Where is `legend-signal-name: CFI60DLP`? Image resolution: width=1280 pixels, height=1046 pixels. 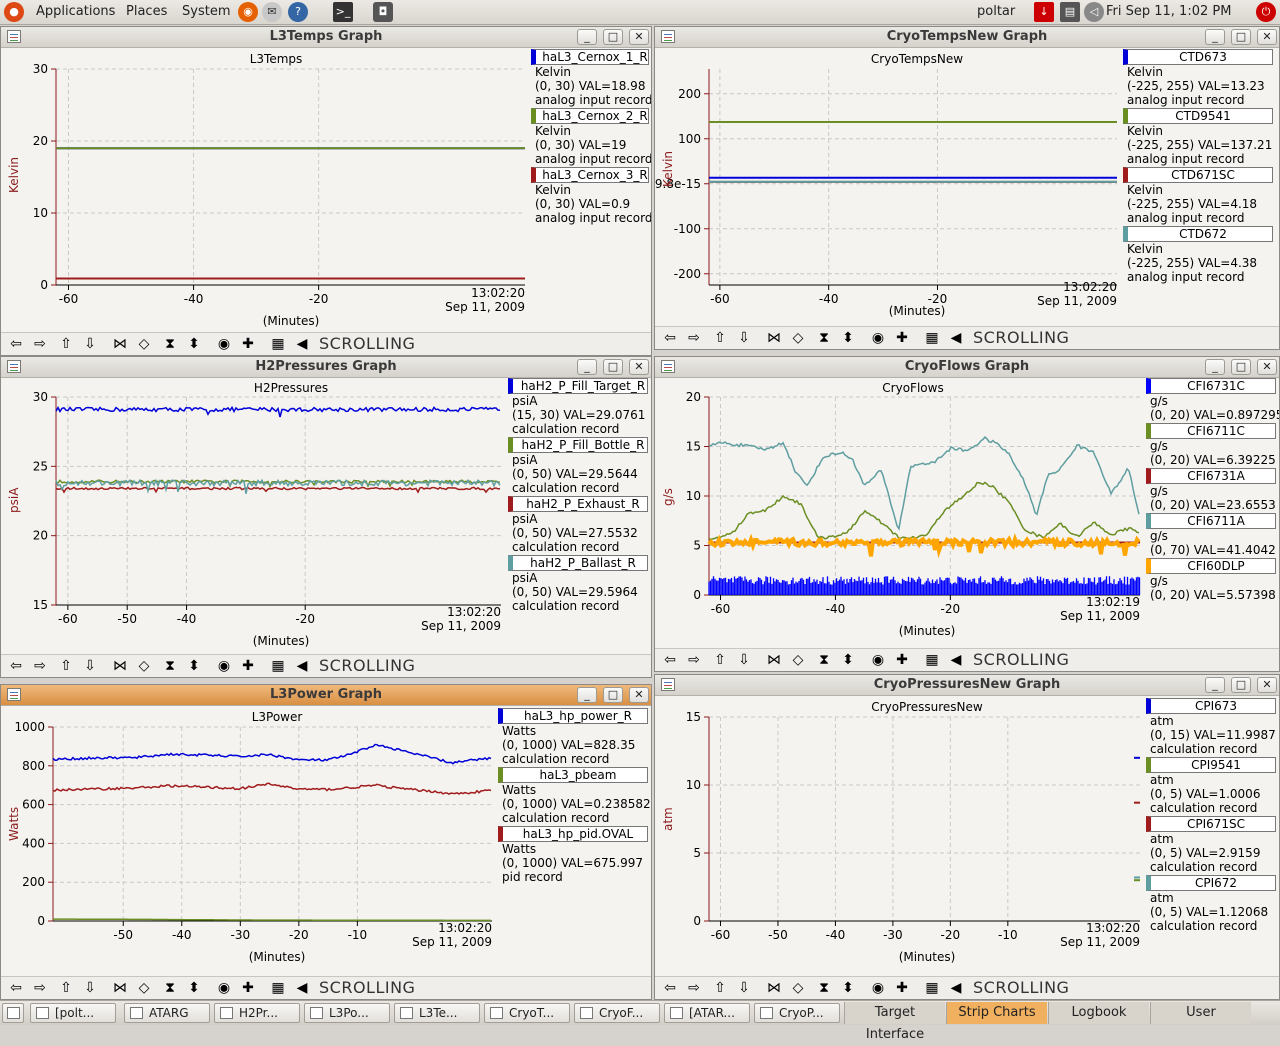
legend-signal-name: CFI60DLP is located at coordinates (1211, 566).